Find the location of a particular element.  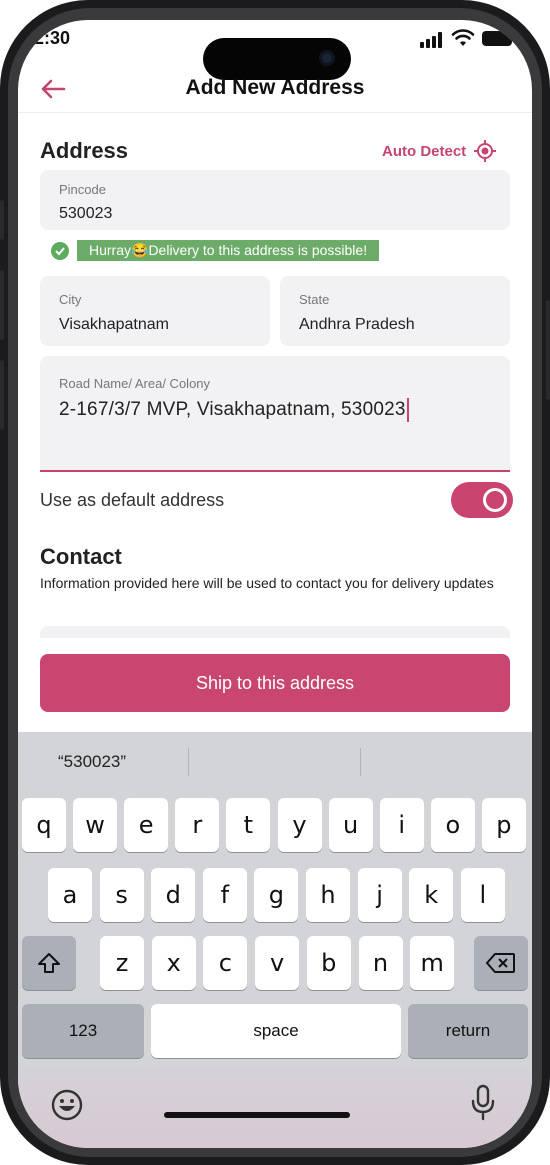

battery-icon is located at coordinates (497, 38).